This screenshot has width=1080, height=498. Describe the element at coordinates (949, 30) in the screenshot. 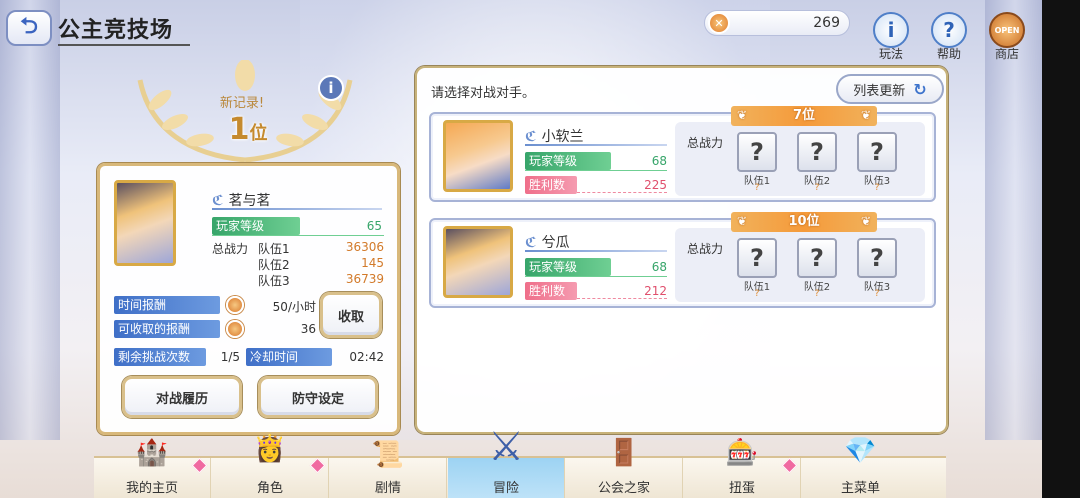

I see `help-question-icon: ?` at that location.